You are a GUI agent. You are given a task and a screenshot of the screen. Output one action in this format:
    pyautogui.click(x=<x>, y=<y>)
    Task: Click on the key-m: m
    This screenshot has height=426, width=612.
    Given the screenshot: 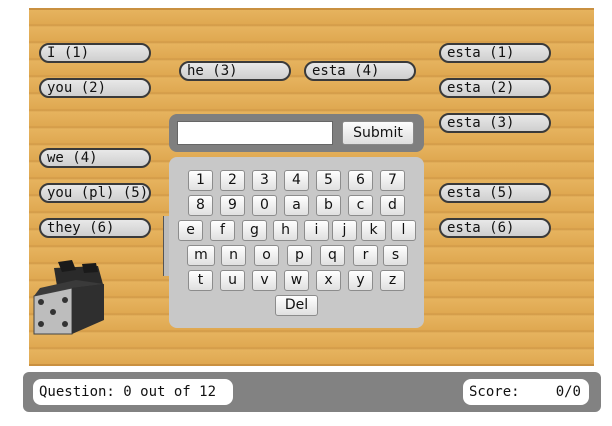 What is the action you would take?
    pyautogui.click(x=201, y=255)
    